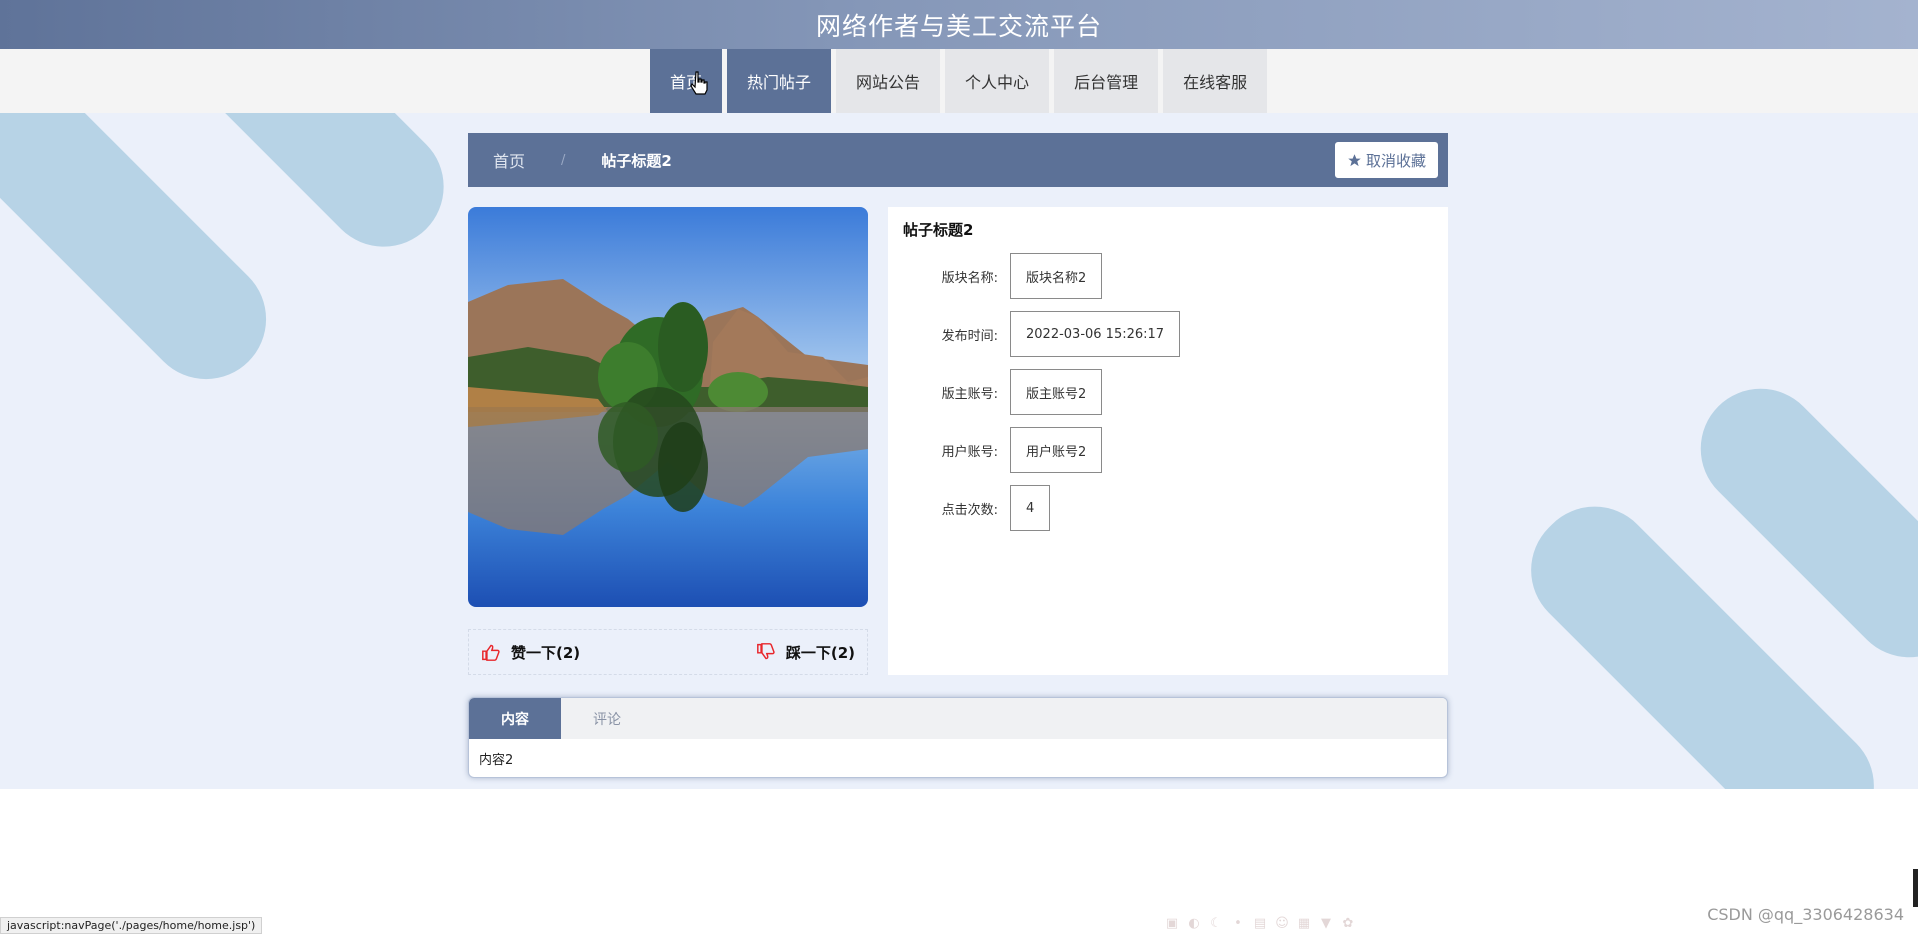 Image resolution: width=1918 pixels, height=934 pixels. I want to click on clicks-value: 4, so click(1030, 508).